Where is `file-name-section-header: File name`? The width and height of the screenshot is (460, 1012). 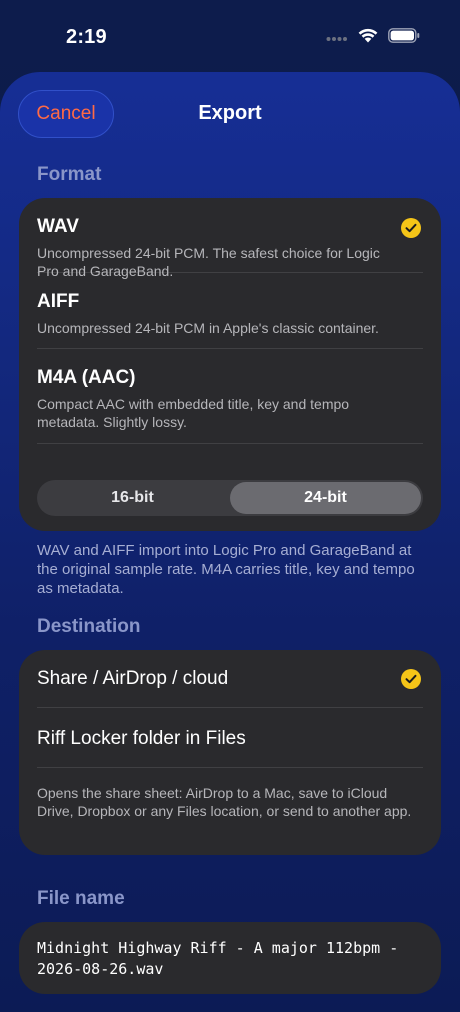 file-name-section-header: File name is located at coordinates (81, 898).